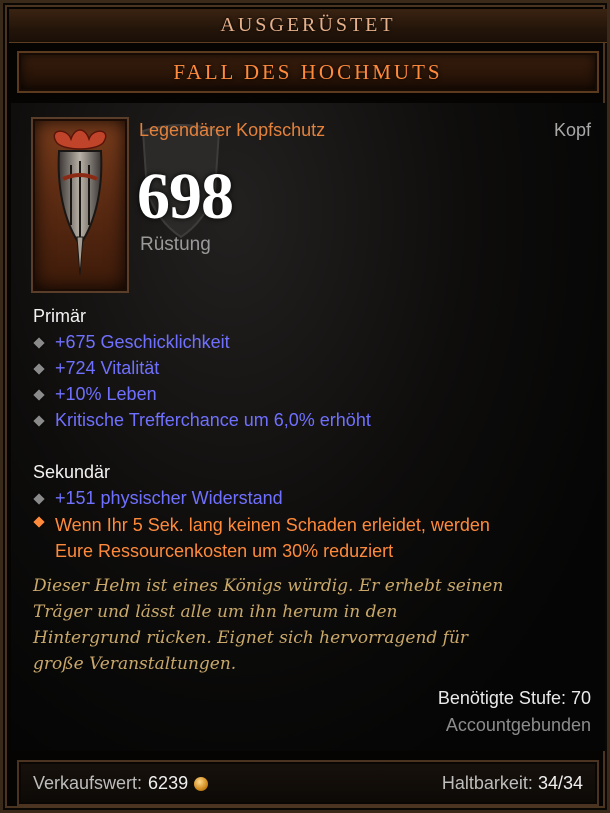 This screenshot has height=813, width=610. Describe the element at coordinates (80, 202) in the screenshot. I see `legendary-helm-icon` at that location.